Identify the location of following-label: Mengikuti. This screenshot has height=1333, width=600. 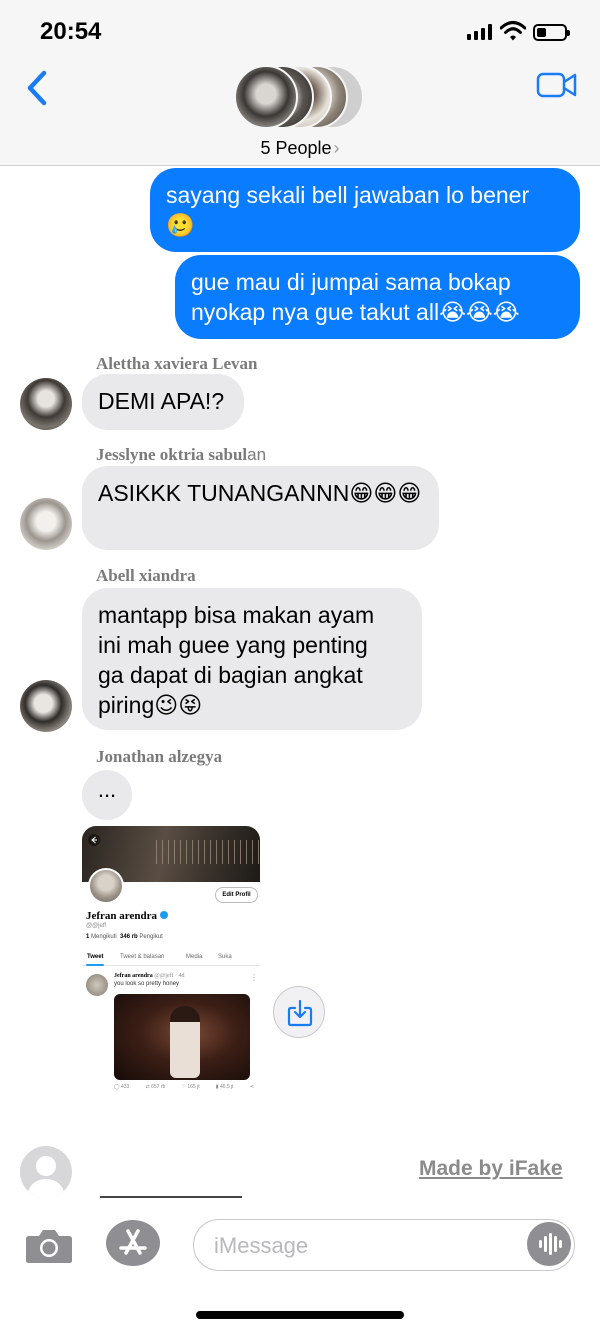
(104, 937).